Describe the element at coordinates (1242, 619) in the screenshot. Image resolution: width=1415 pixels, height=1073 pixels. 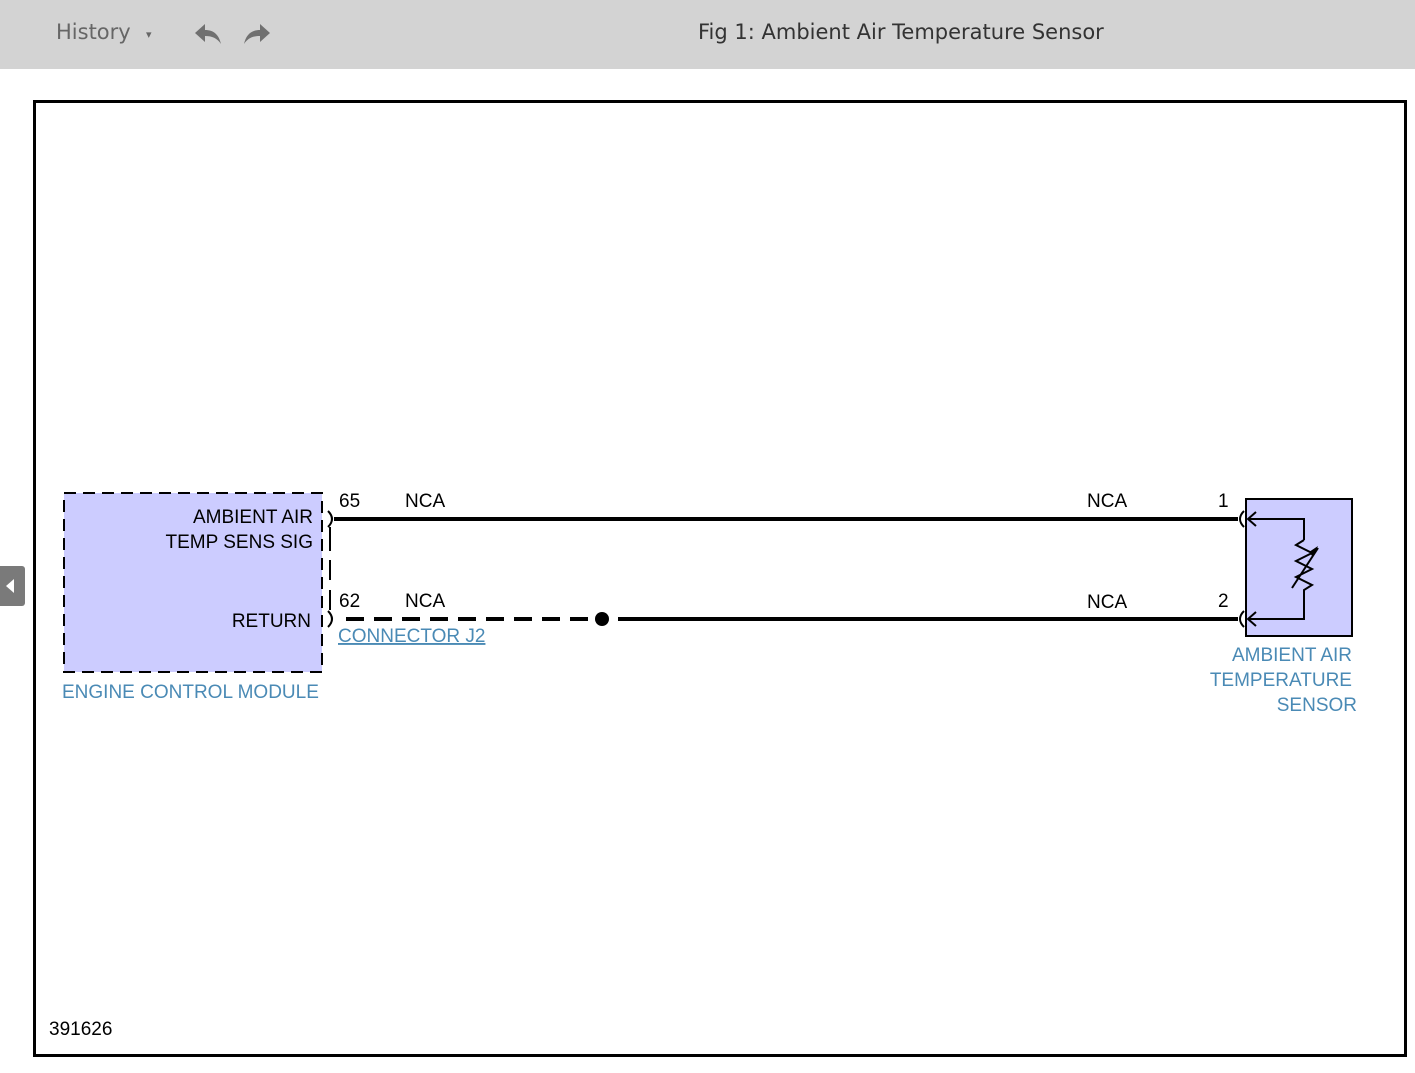
I see `sensor-pin-2-icon` at that location.